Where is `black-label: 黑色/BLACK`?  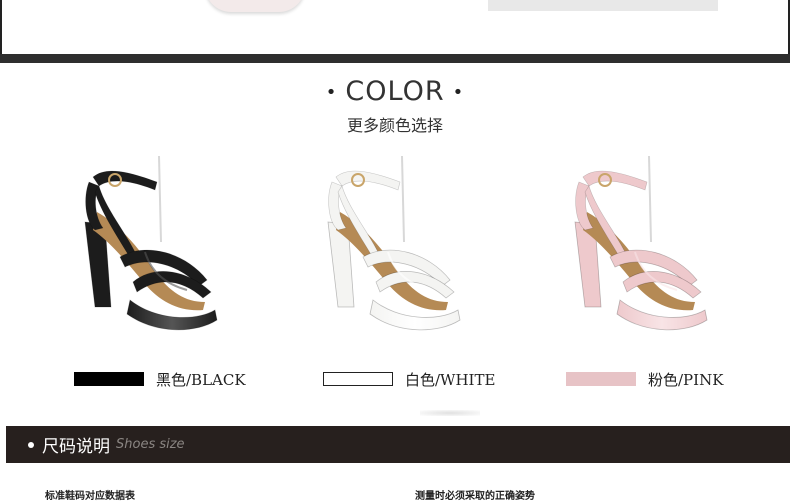 black-label: 黑色/BLACK is located at coordinates (201, 379).